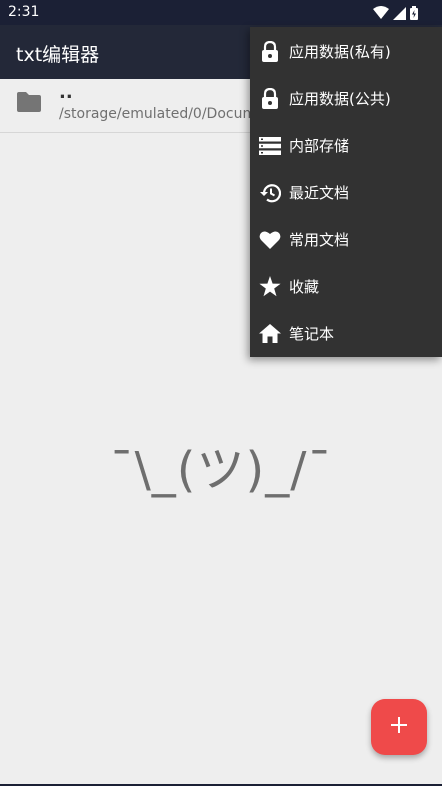 This screenshot has height=786, width=442. I want to click on menu-item-app-data-private: 应用数据(私有), so click(346, 51).